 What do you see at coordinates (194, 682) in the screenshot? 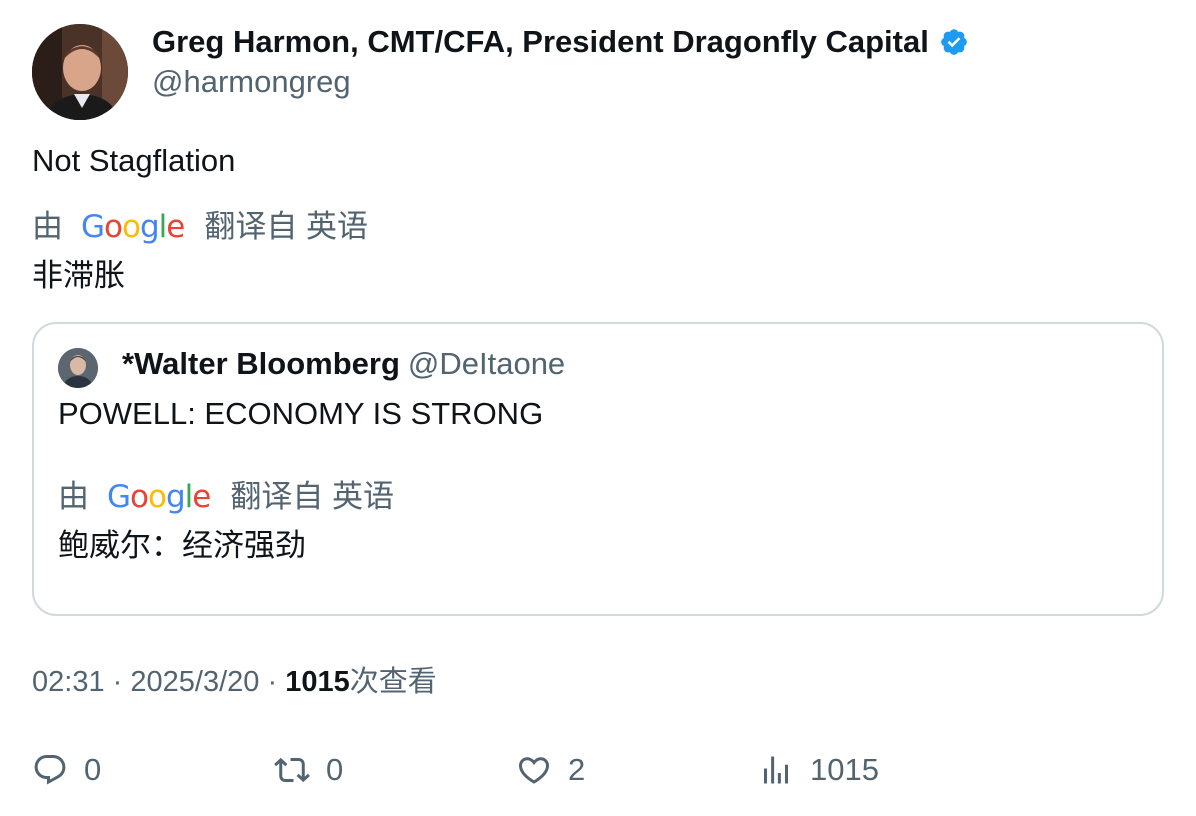
I see `tweet-date: 2025/3/20` at bounding box center [194, 682].